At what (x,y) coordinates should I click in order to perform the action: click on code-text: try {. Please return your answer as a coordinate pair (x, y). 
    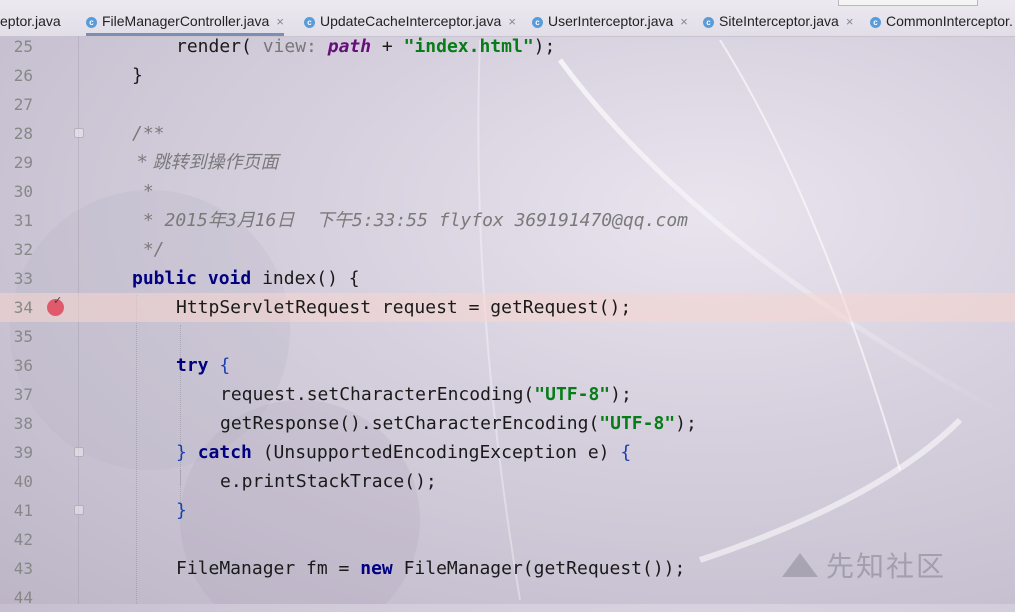
    Looking at the image, I should click on (203, 365).